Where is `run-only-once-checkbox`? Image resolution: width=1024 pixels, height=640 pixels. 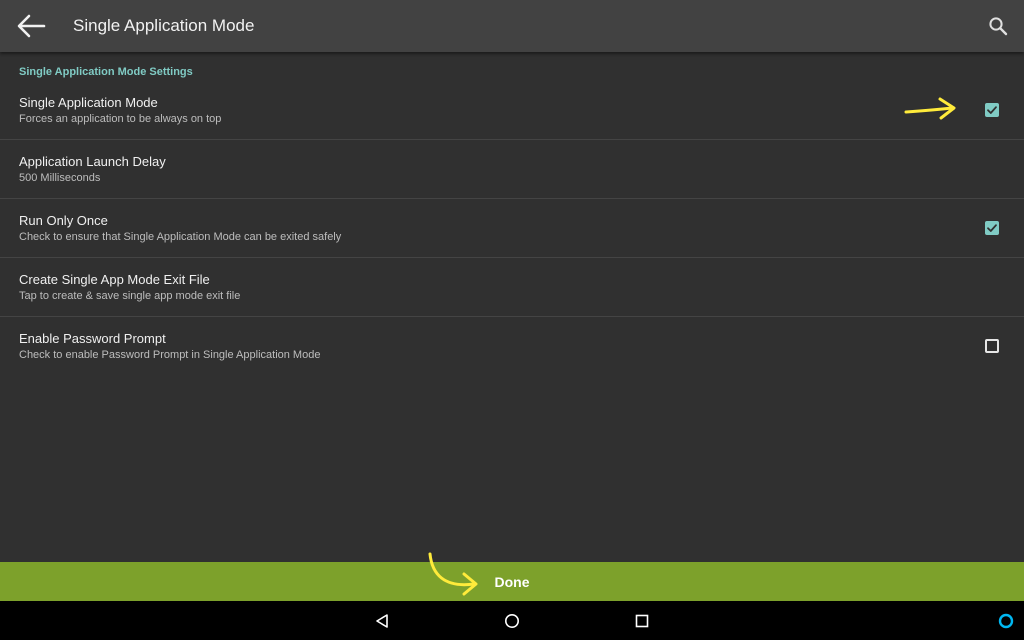 run-only-once-checkbox is located at coordinates (992, 228).